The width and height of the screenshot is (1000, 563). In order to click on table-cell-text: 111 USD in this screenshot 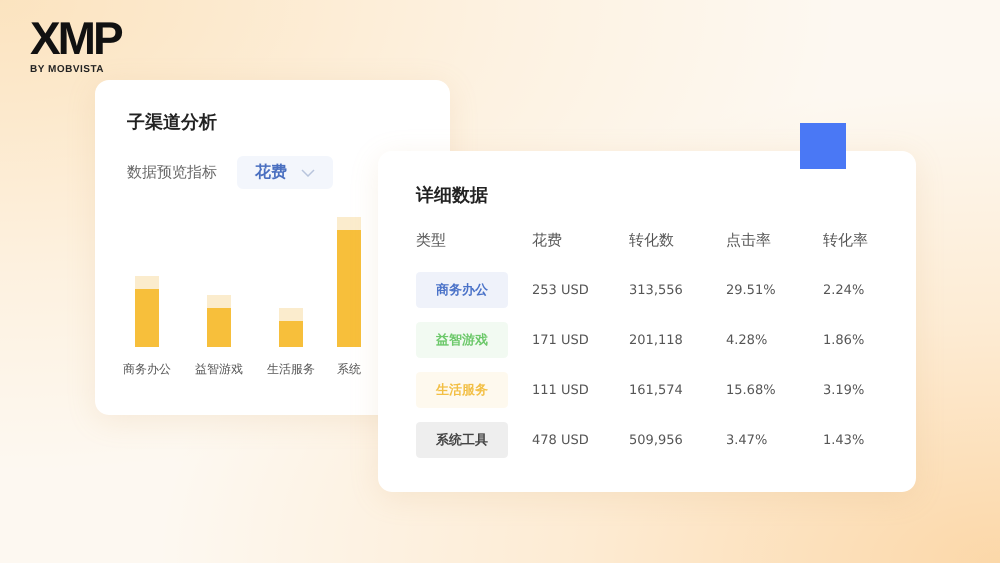, I will do `click(561, 390)`.